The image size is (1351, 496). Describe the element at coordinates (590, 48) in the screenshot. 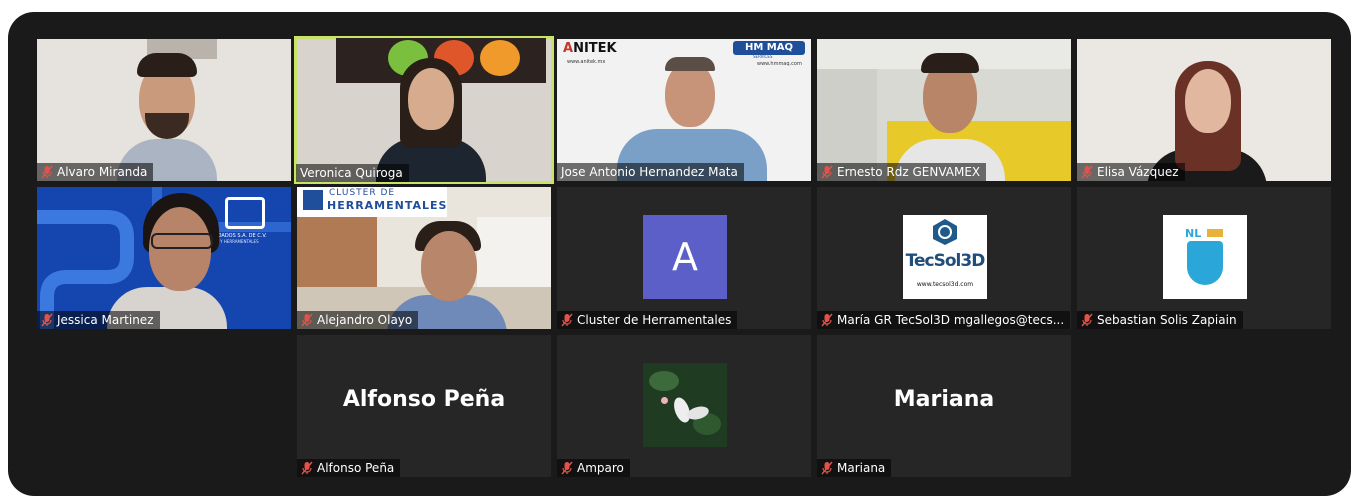

I see `background-logo-left: ANITEK` at that location.